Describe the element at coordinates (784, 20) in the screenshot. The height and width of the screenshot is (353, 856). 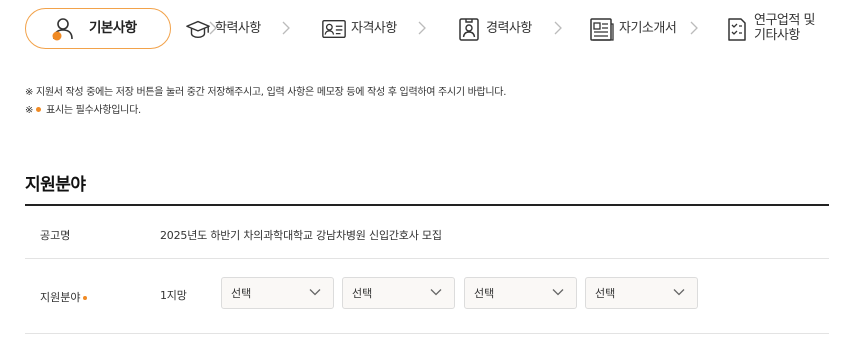
I see `step-label-line1: 연구업적 및` at that location.